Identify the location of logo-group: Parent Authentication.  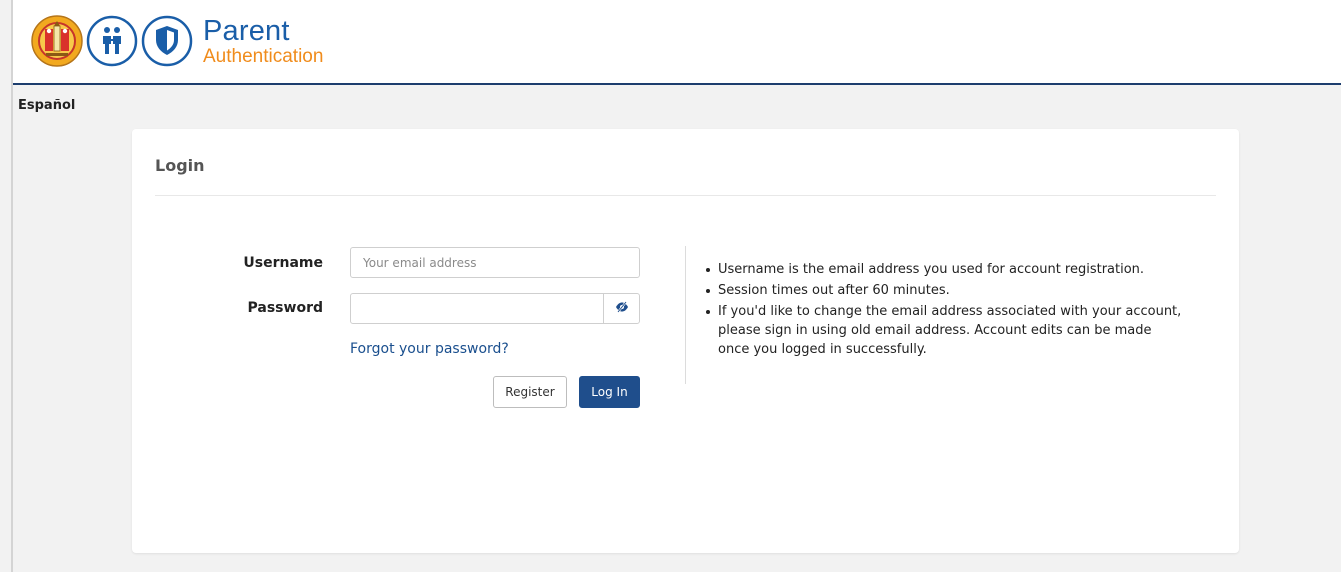
(177, 41).